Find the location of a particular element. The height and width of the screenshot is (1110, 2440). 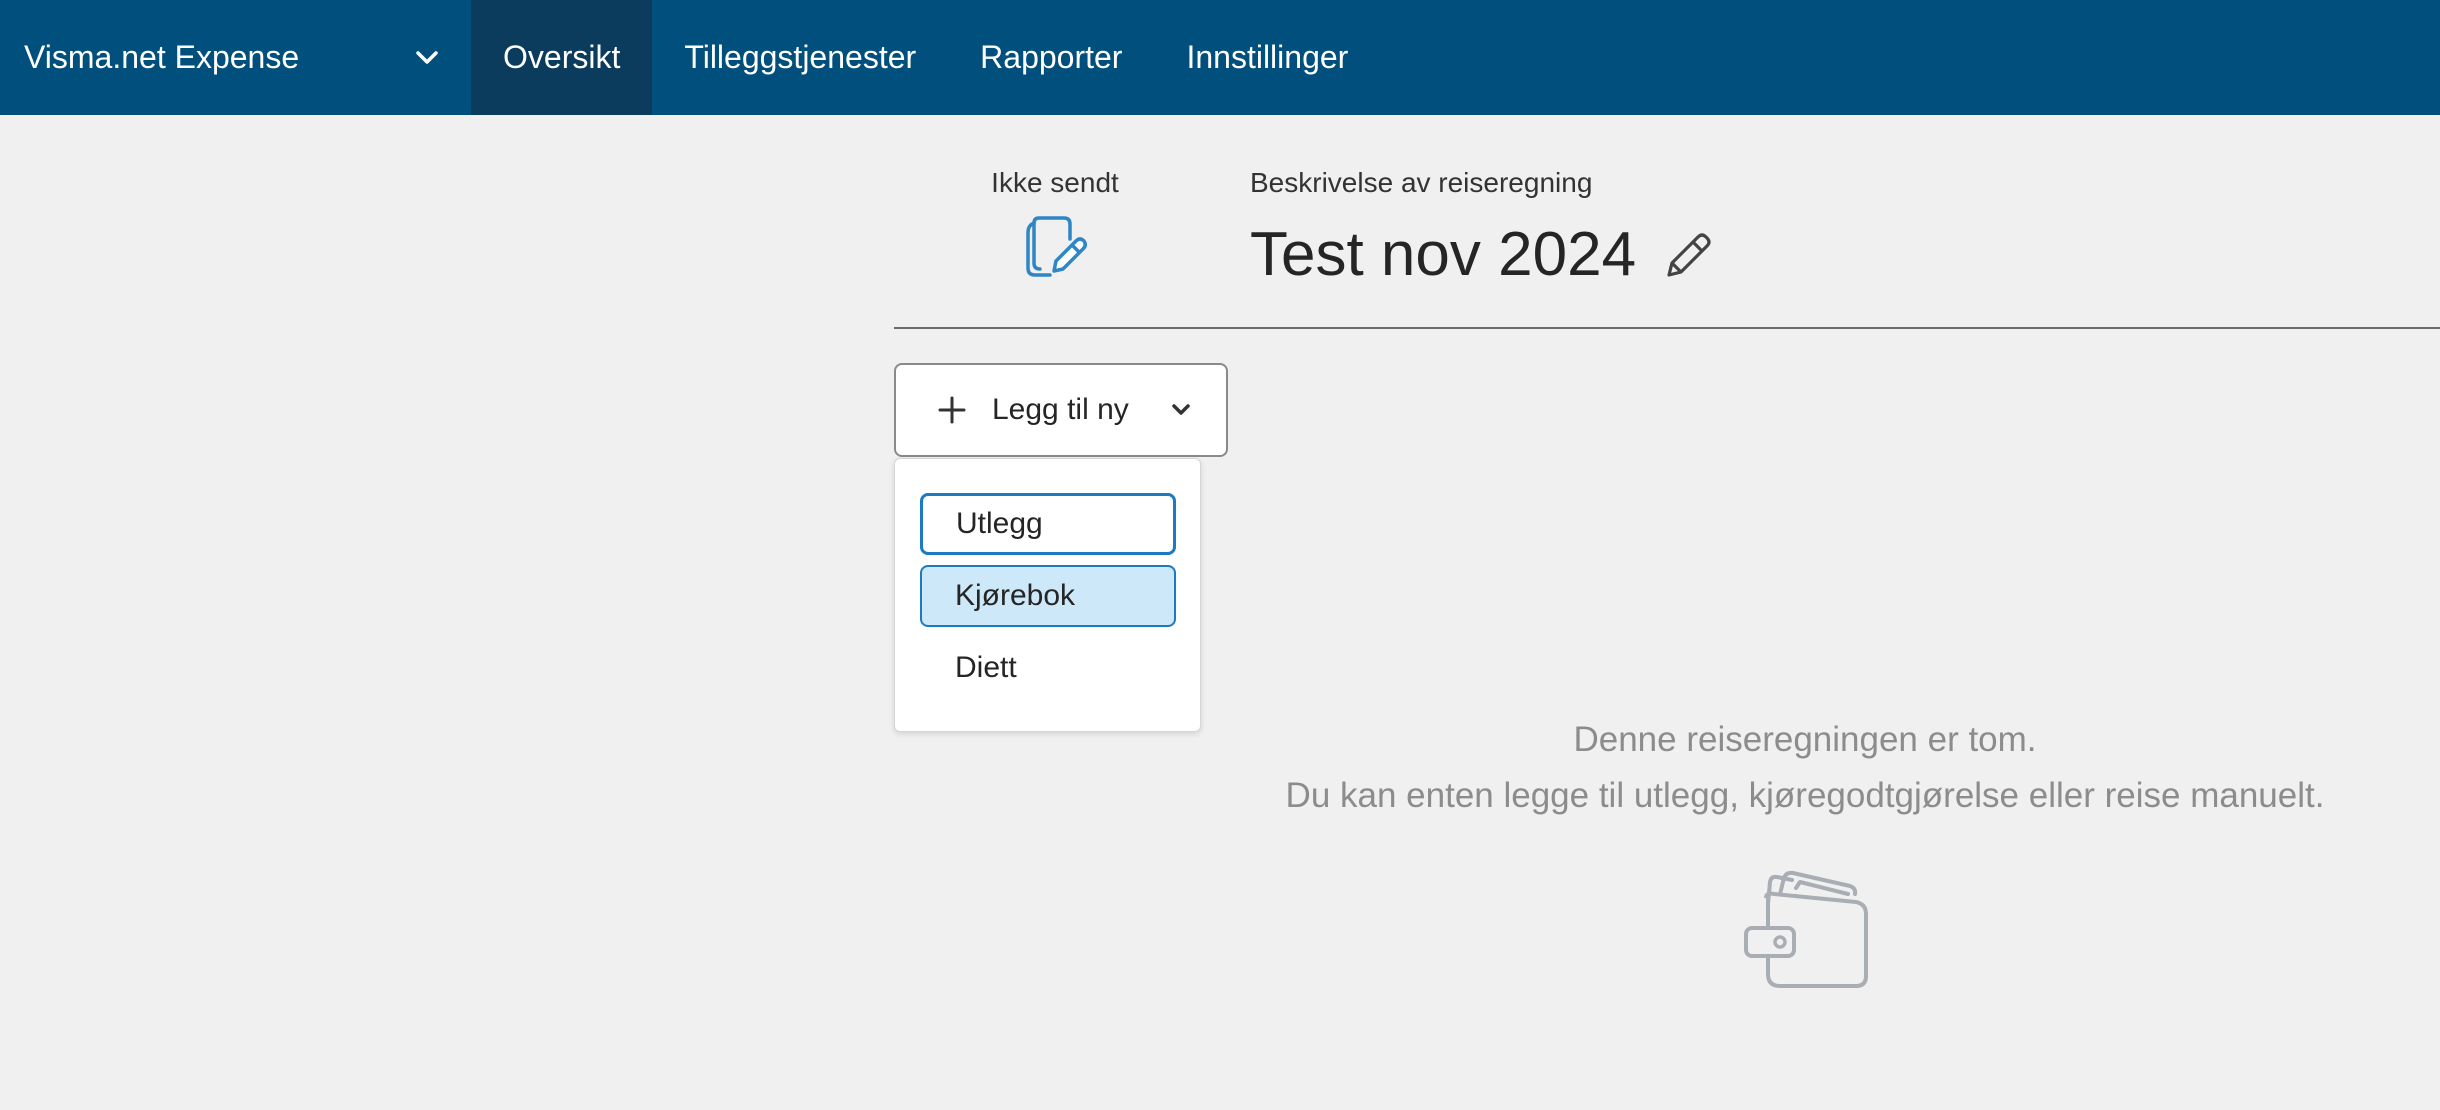

menu-item-kjorebok: Kjørebok is located at coordinates (1048, 596).